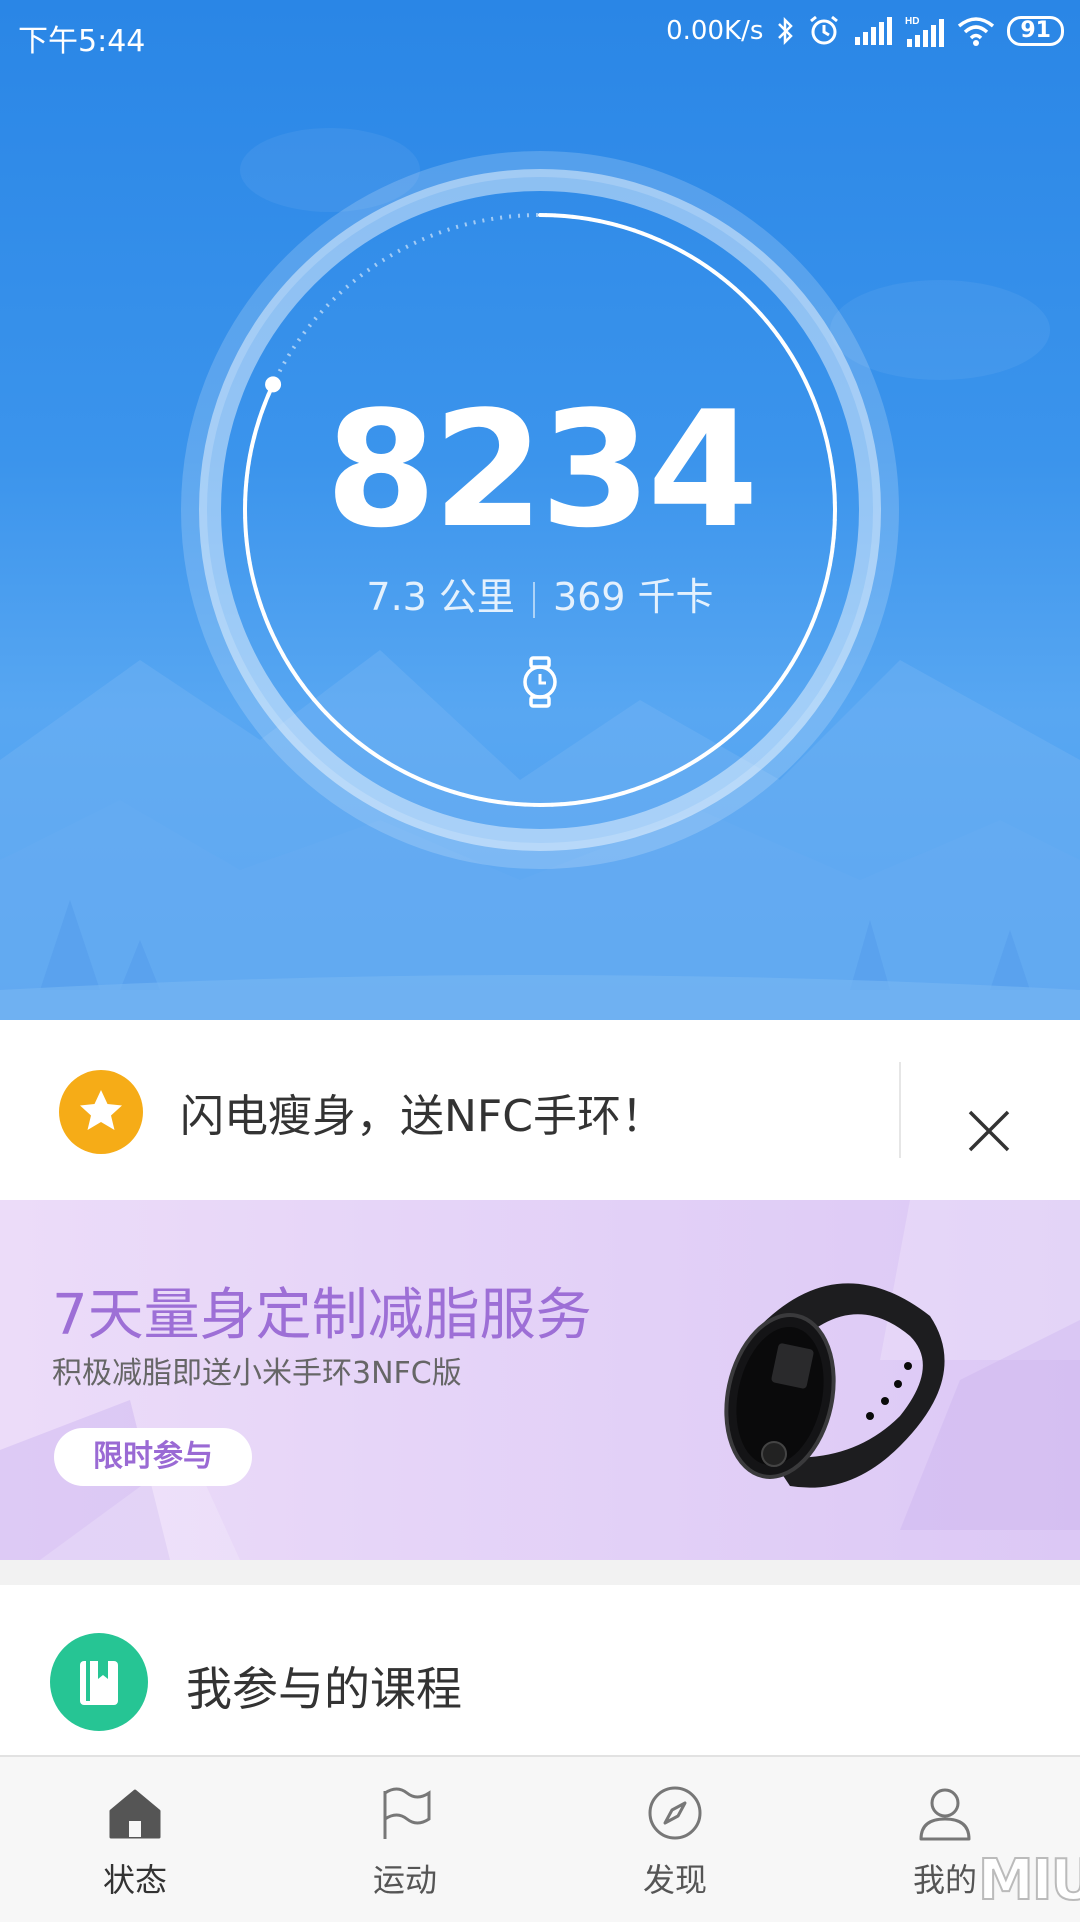 Image resolution: width=1080 pixels, height=1922 pixels. What do you see at coordinates (633, 597) in the screenshot?
I see `calories-value: 369 千卡` at bounding box center [633, 597].